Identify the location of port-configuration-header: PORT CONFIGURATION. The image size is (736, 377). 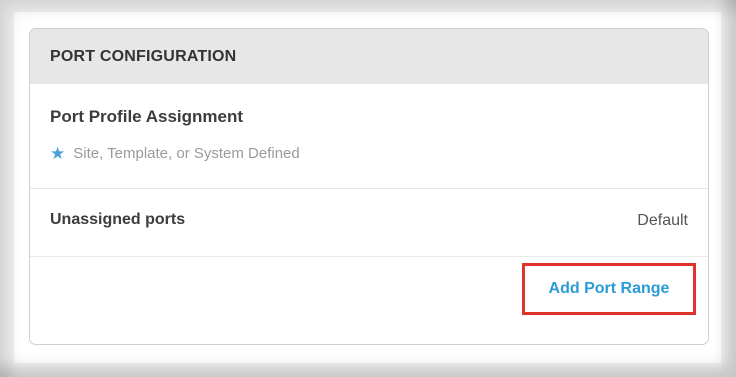
(369, 56).